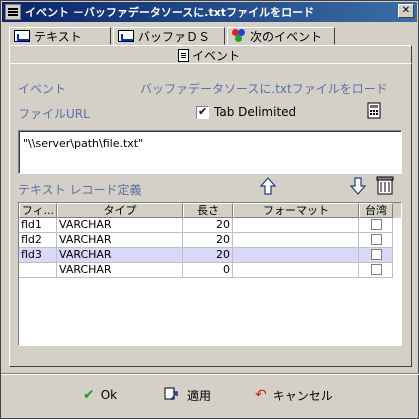  What do you see at coordinates (261, 395) in the screenshot?
I see `undo-icon: ↶` at bounding box center [261, 395].